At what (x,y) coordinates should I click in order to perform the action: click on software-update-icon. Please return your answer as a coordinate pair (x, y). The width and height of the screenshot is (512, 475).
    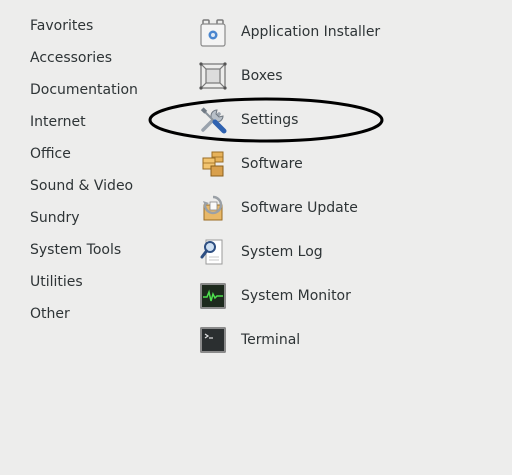
    Looking at the image, I should click on (213, 208).